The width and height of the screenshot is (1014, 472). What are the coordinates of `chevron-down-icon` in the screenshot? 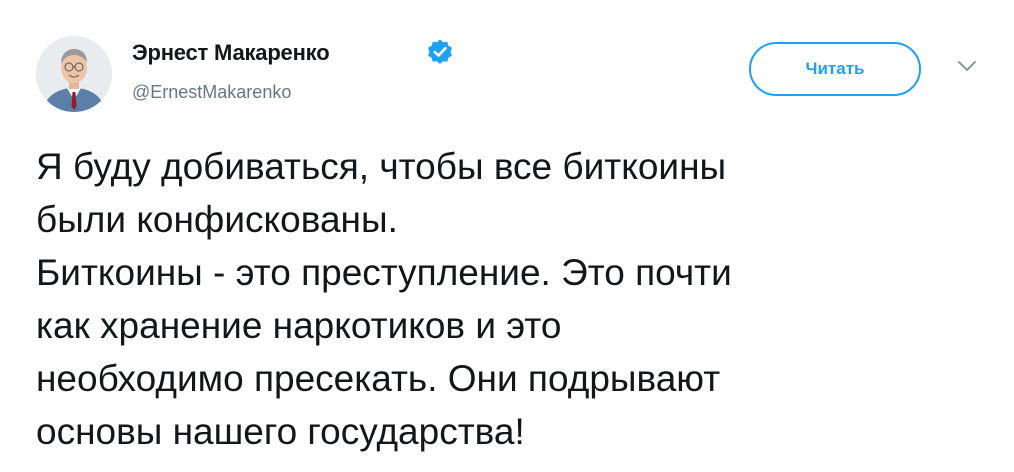 It's located at (967, 66).